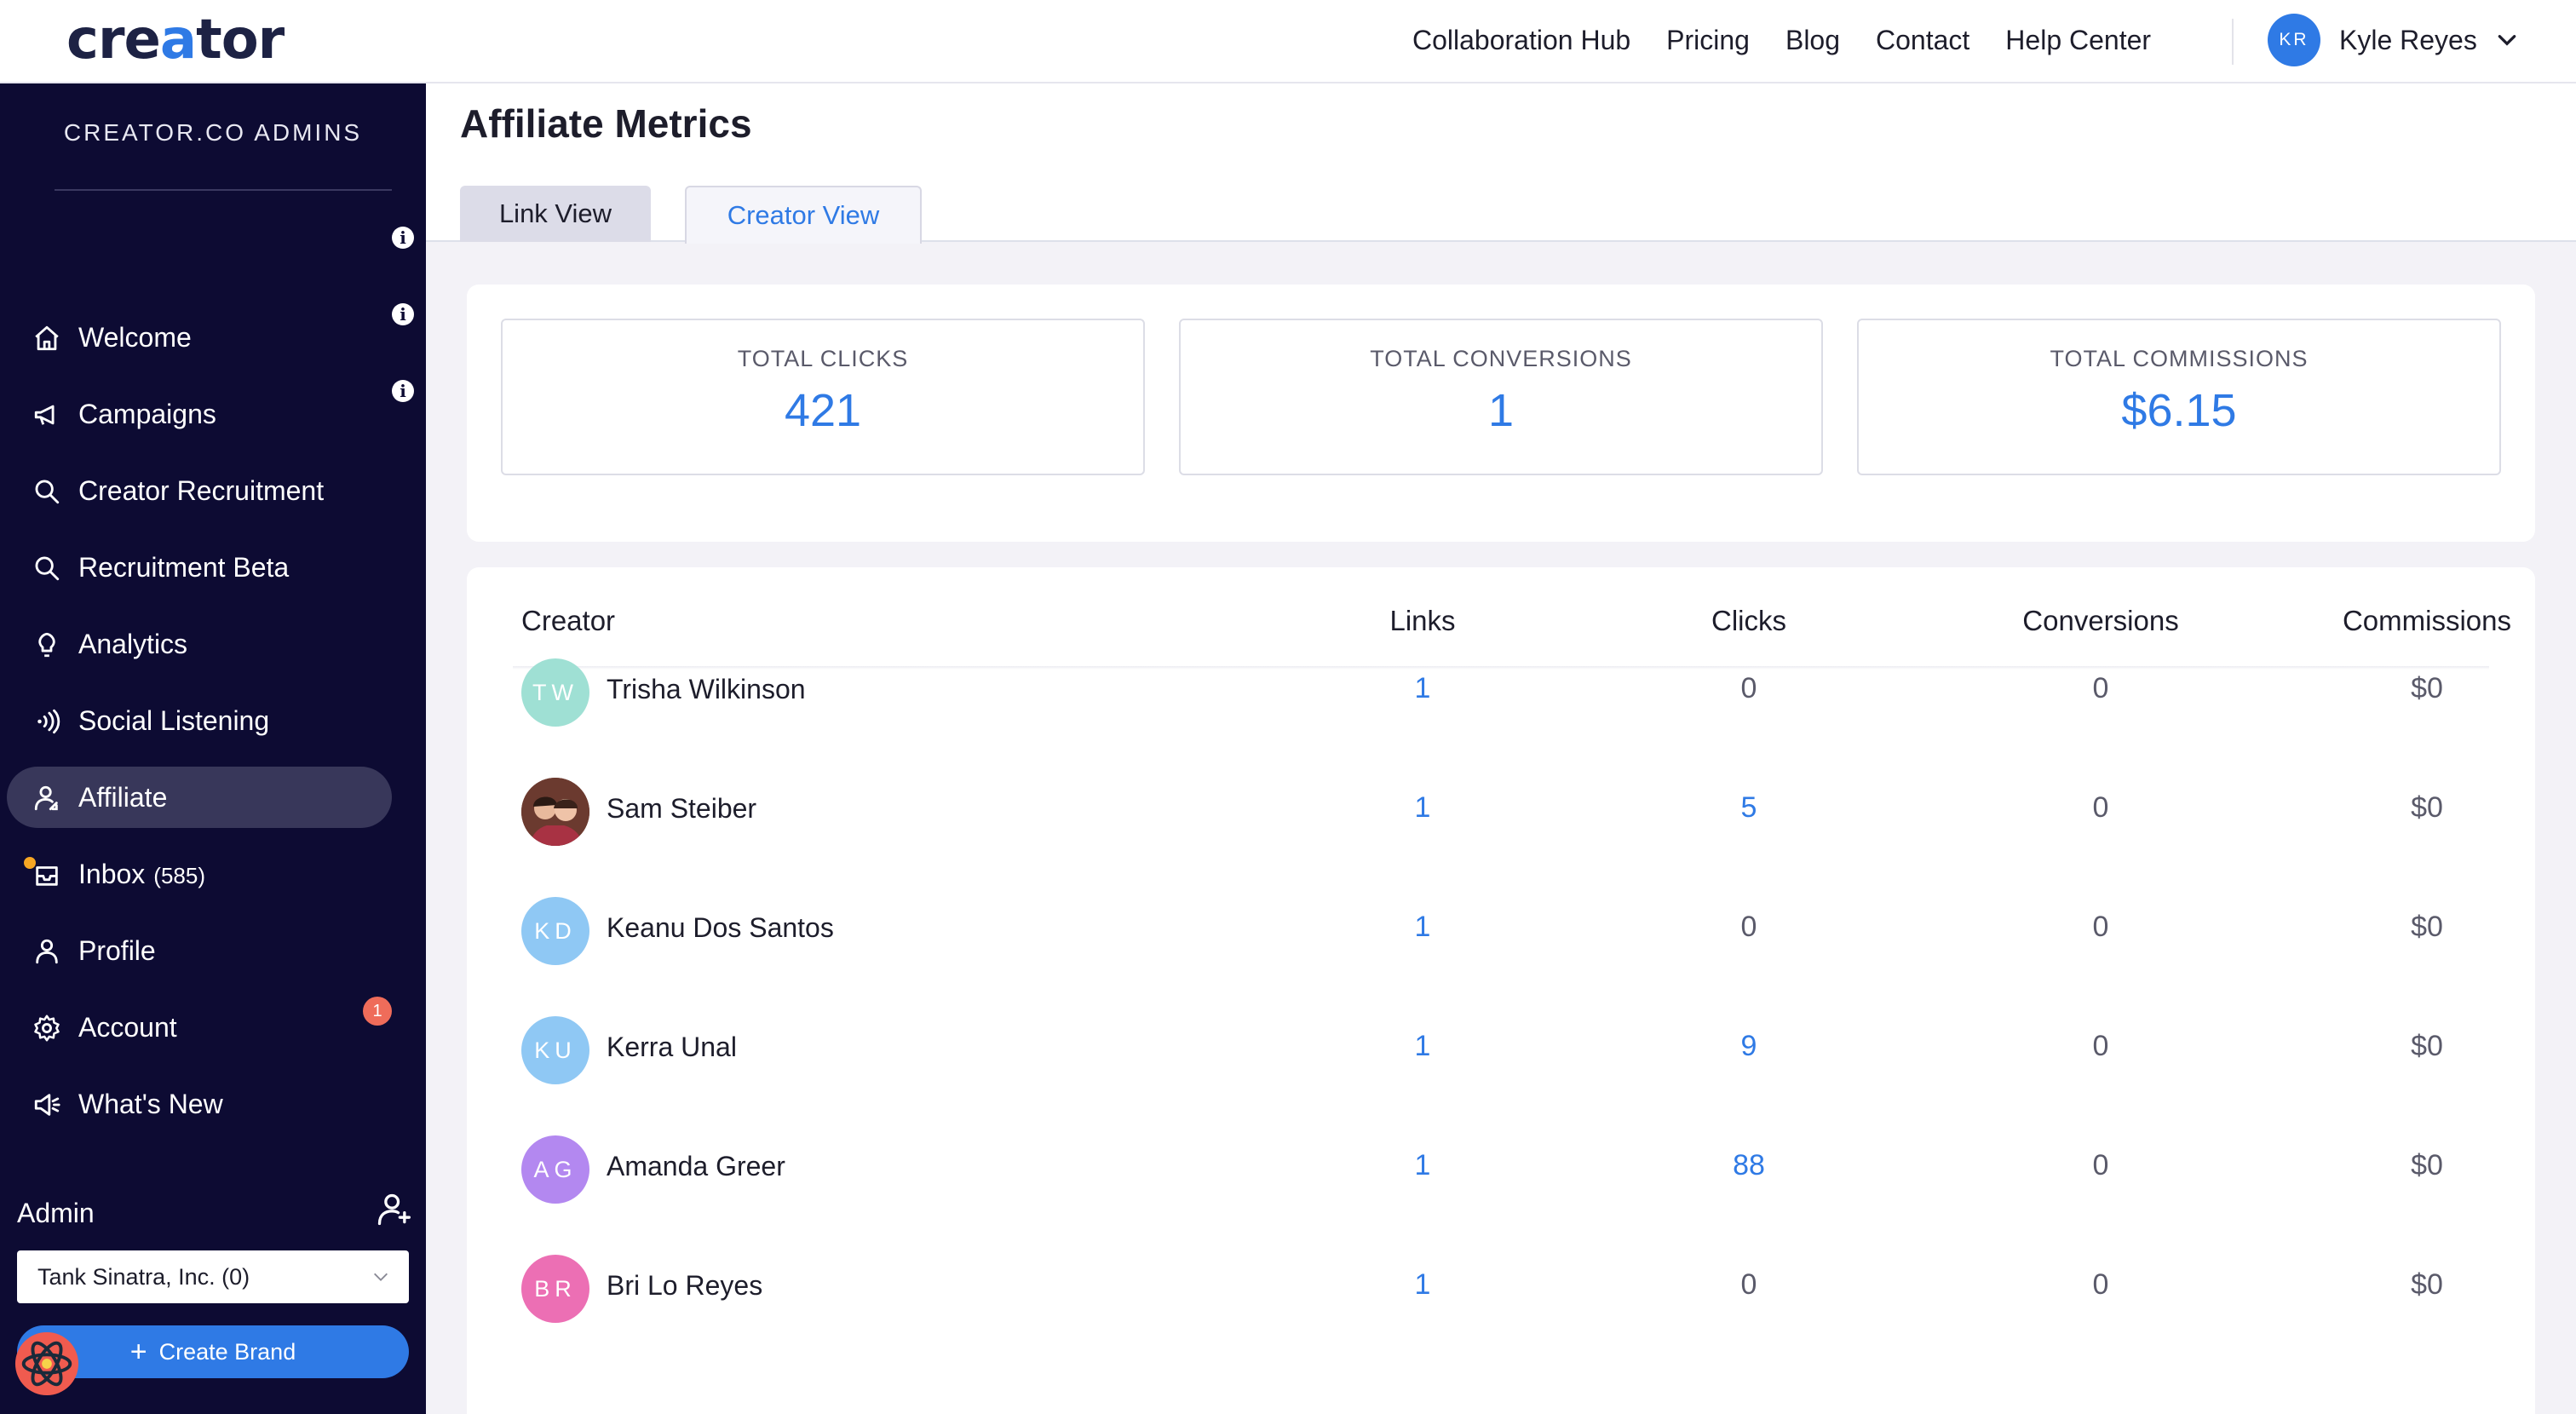 This screenshot has width=2576, height=1414. What do you see at coordinates (30, 863) in the screenshot?
I see `notification-dot` at bounding box center [30, 863].